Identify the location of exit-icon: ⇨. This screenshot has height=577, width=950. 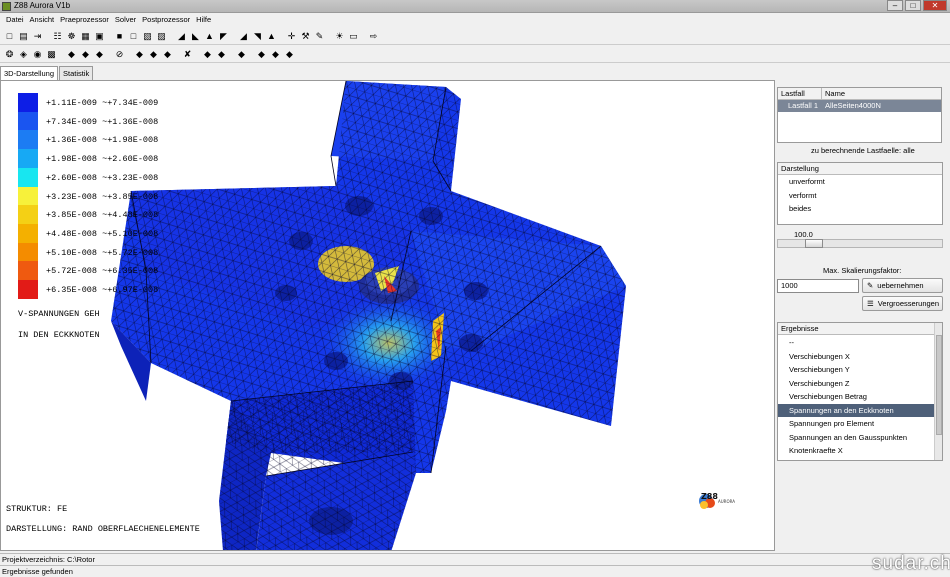
(373, 36).